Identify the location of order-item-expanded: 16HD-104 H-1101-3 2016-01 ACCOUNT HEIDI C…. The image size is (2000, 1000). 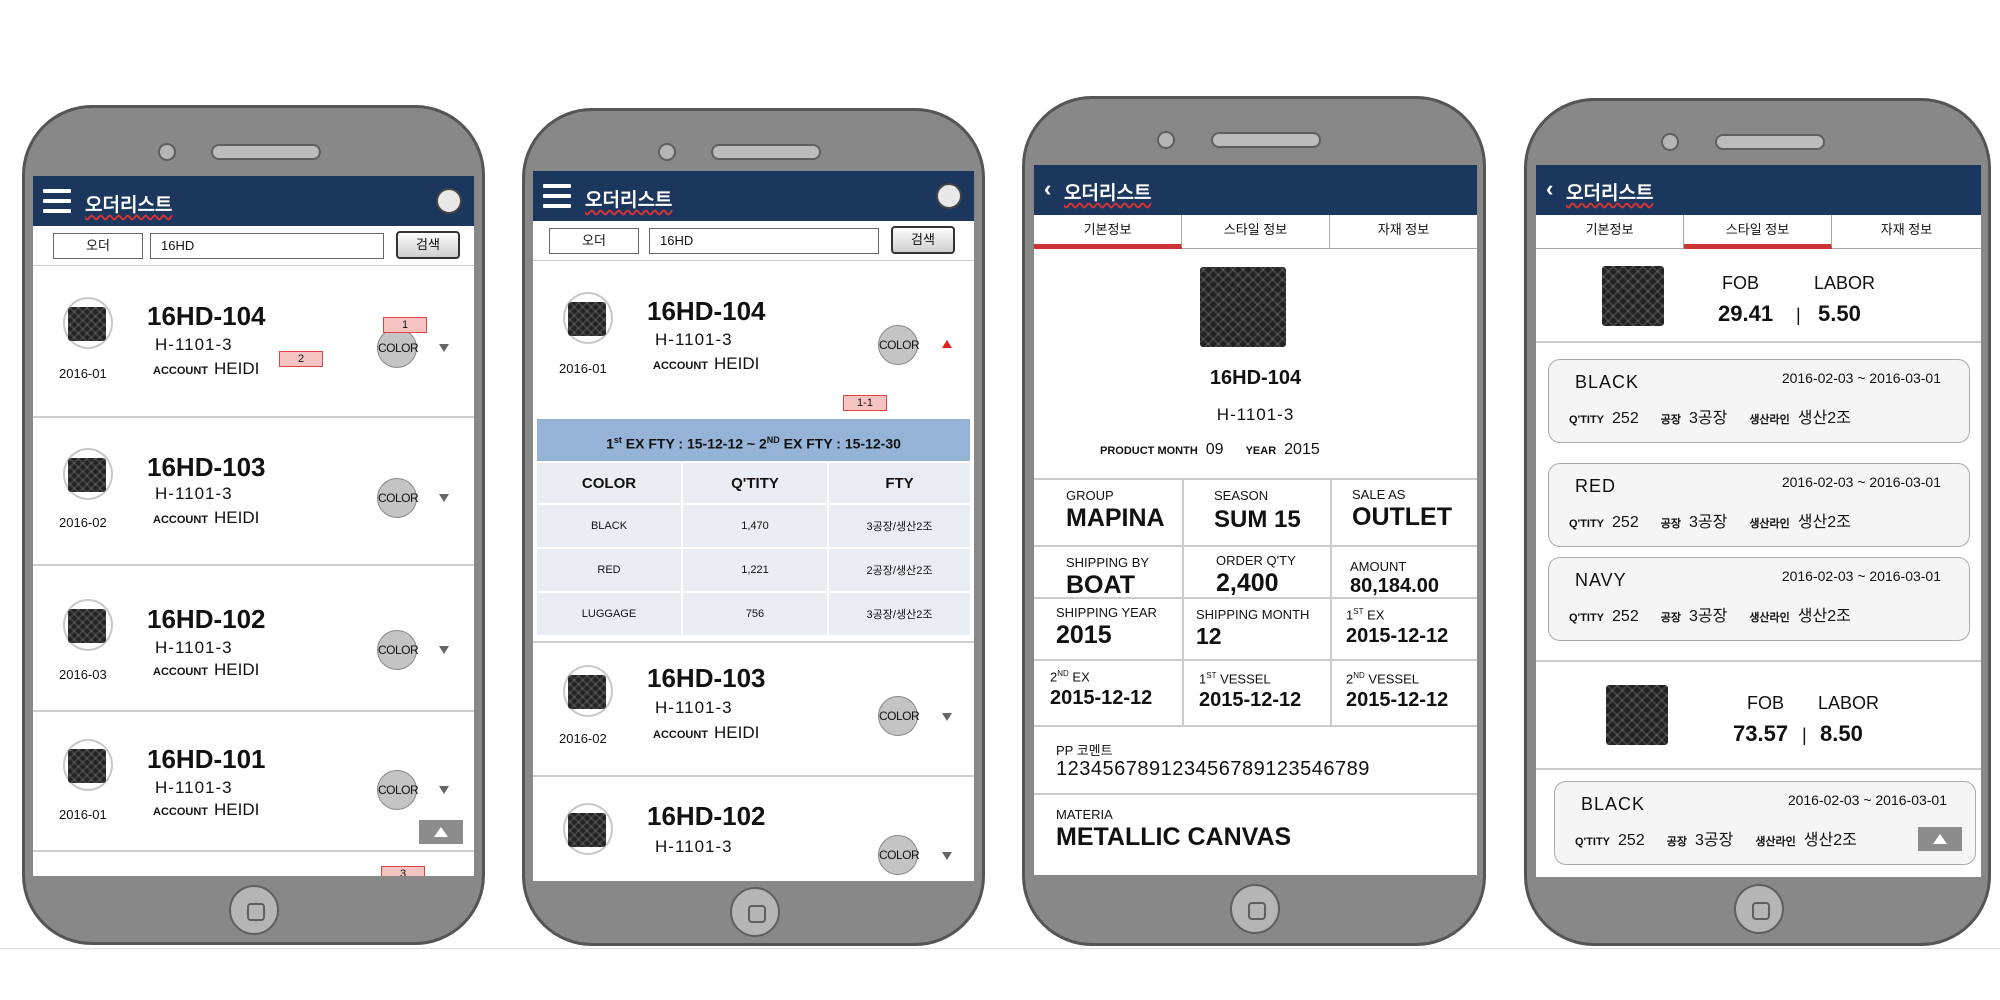
(753, 336).